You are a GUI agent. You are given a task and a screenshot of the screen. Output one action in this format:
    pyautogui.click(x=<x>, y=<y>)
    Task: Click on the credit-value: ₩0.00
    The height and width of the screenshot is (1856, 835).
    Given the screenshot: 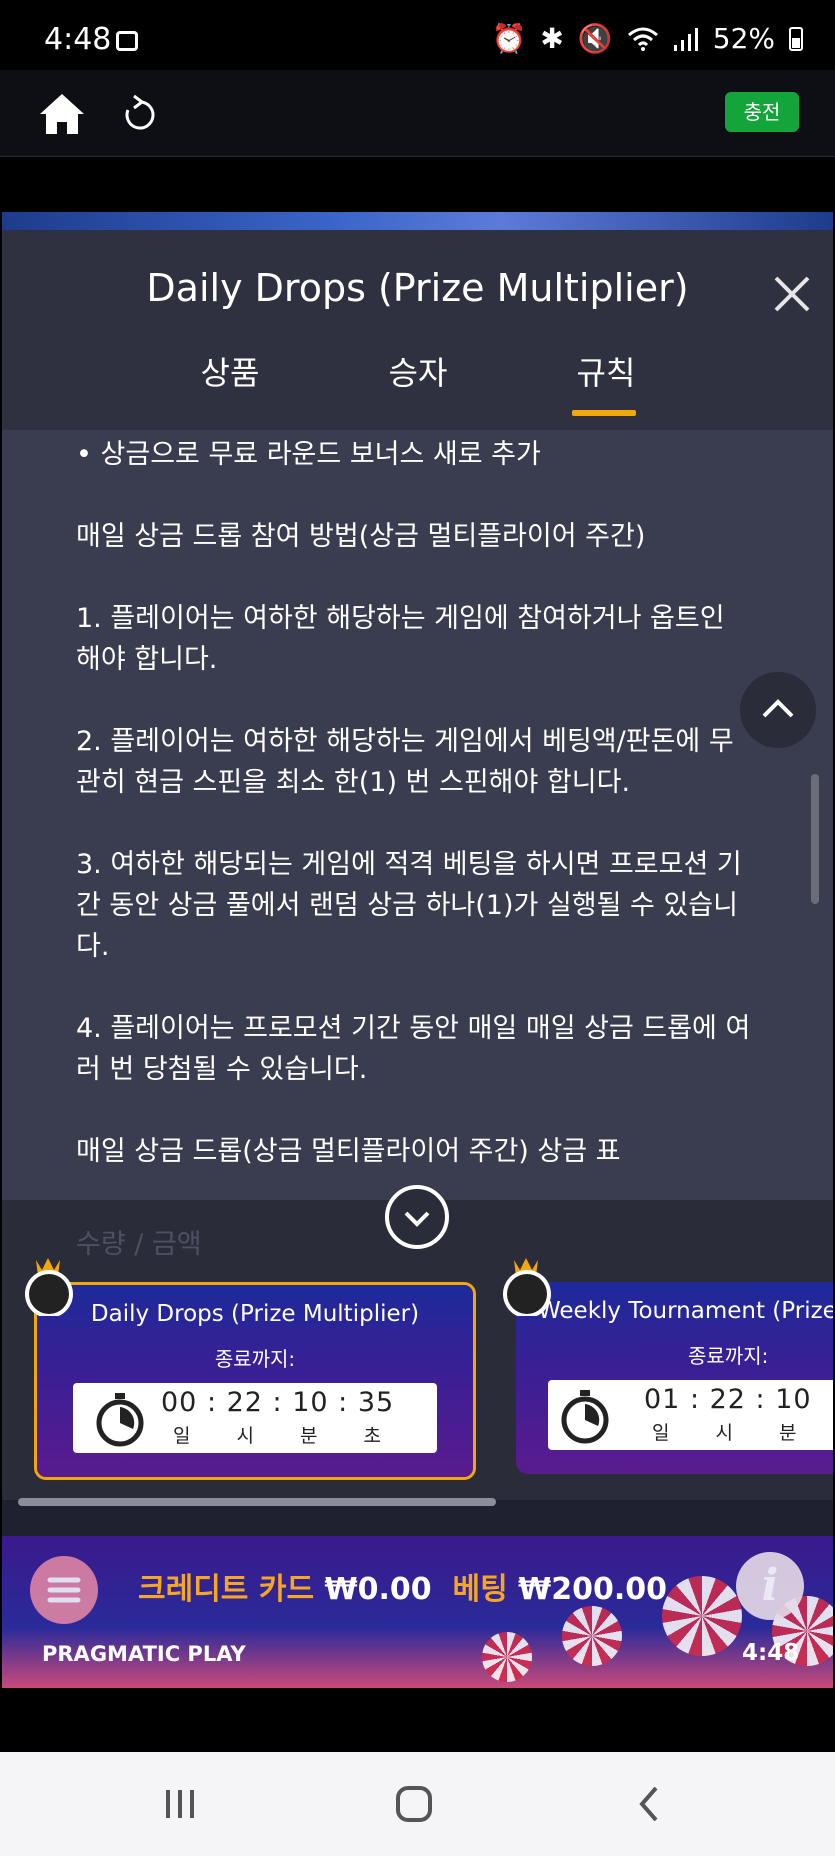 What is the action you would take?
    pyautogui.click(x=378, y=1589)
    